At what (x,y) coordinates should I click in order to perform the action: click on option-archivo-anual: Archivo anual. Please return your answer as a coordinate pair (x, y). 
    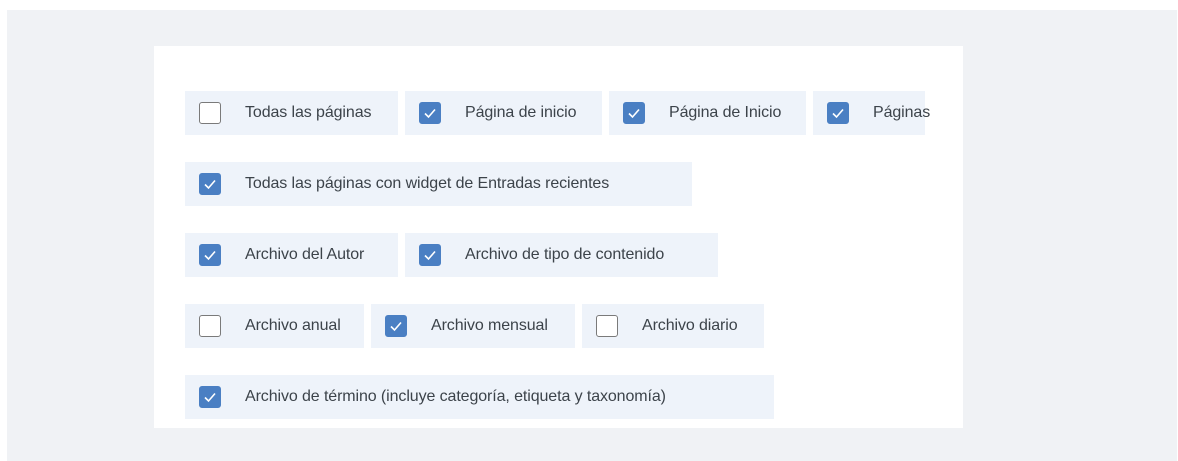
    Looking at the image, I should click on (274, 326).